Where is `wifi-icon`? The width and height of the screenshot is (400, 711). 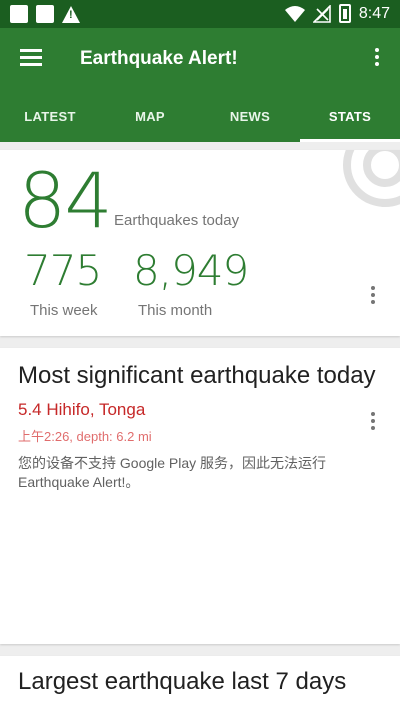
wifi-icon is located at coordinates (294, 13).